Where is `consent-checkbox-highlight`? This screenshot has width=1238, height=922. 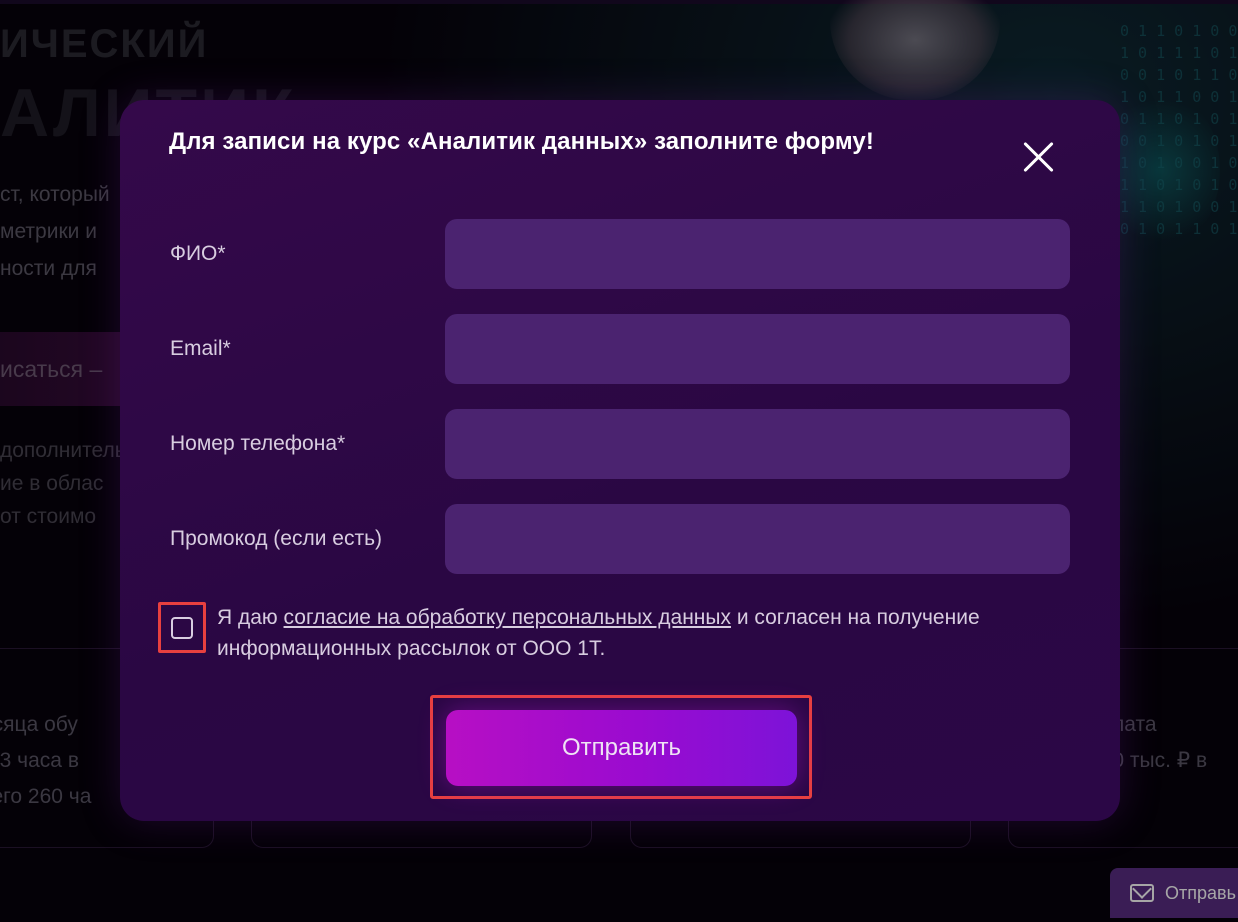 consent-checkbox-highlight is located at coordinates (182, 627).